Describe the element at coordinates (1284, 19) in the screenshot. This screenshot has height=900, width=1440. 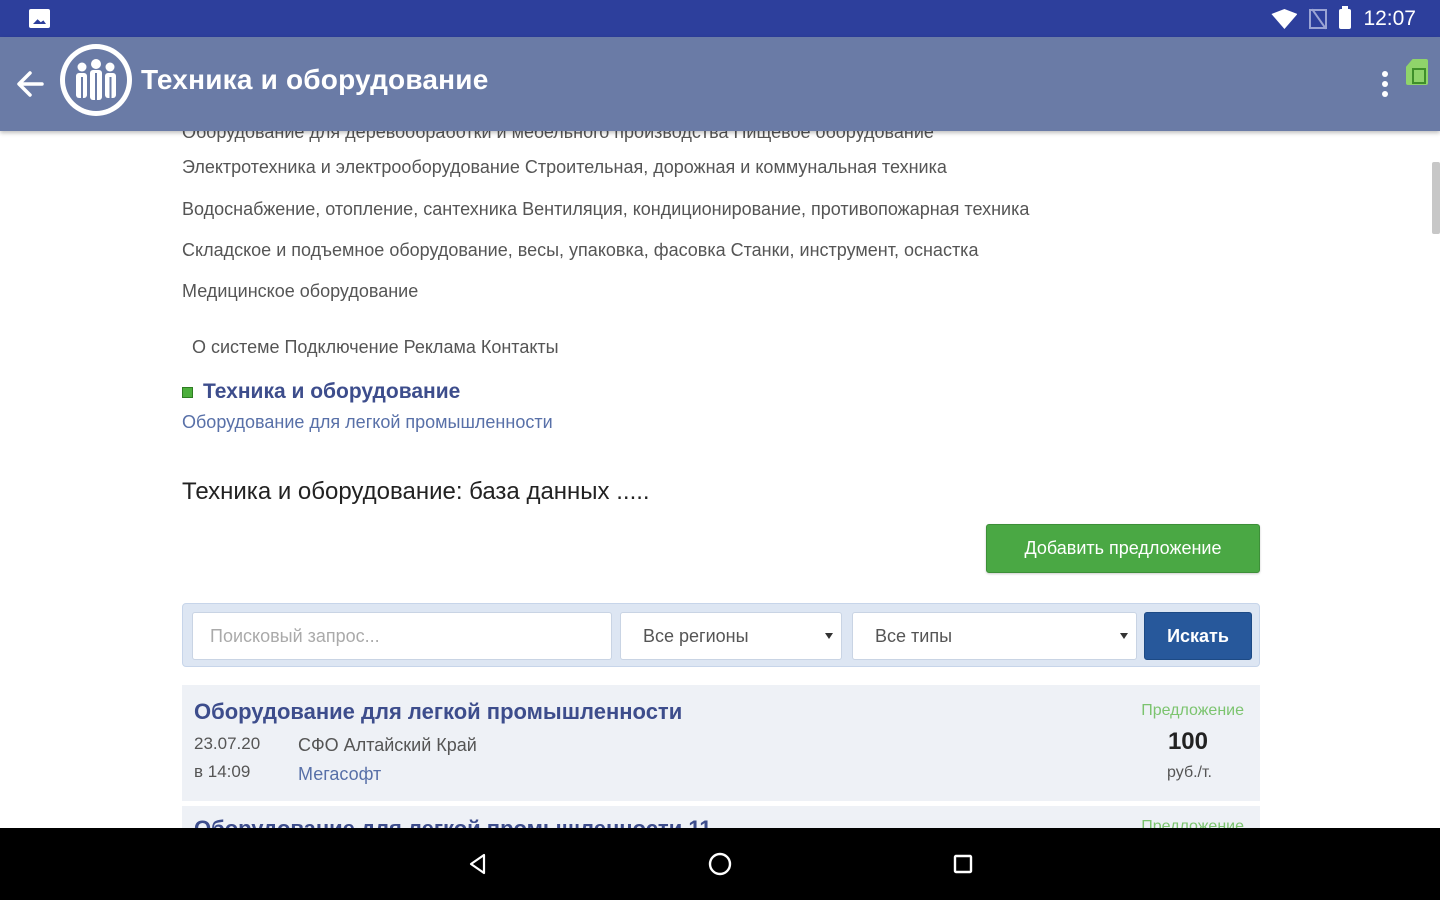
I see `wifi-icon` at that location.